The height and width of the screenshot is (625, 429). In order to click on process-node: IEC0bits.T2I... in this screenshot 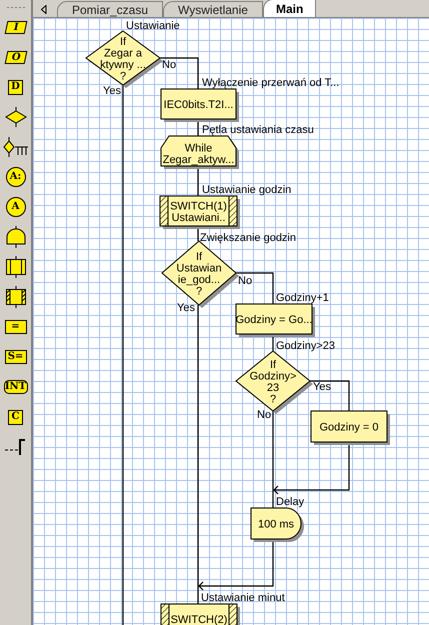, I will do `click(199, 105)`.